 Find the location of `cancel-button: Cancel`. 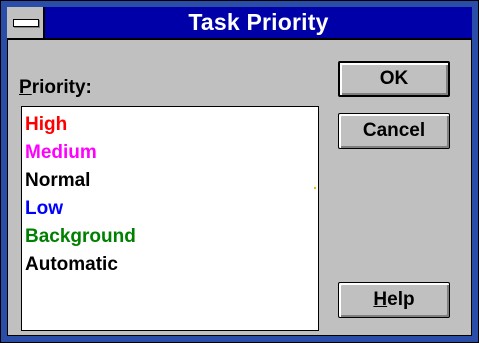

cancel-button: Cancel is located at coordinates (394, 131).